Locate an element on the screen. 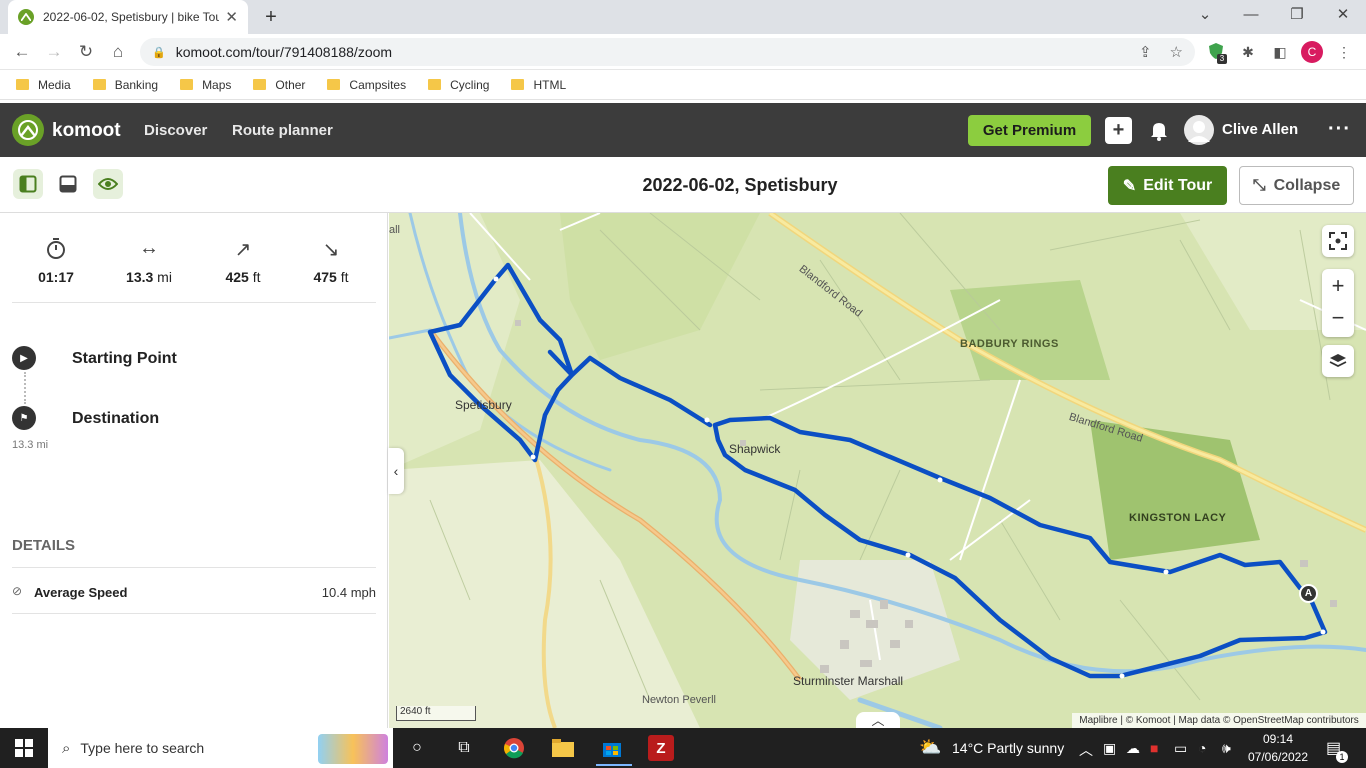 This screenshot has width=1366, height=768. tray-chevron-up-icon: ︿ is located at coordinates (1086, 750).